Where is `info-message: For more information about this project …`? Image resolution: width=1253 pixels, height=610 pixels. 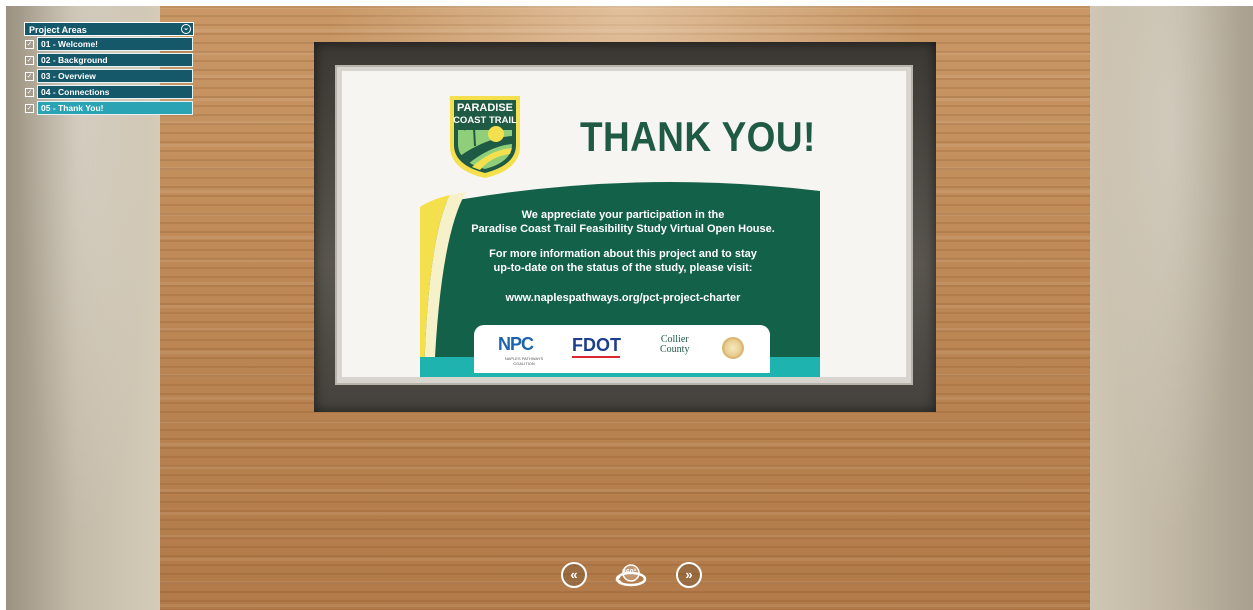 info-message: For more information about this project … is located at coordinates (623, 261).